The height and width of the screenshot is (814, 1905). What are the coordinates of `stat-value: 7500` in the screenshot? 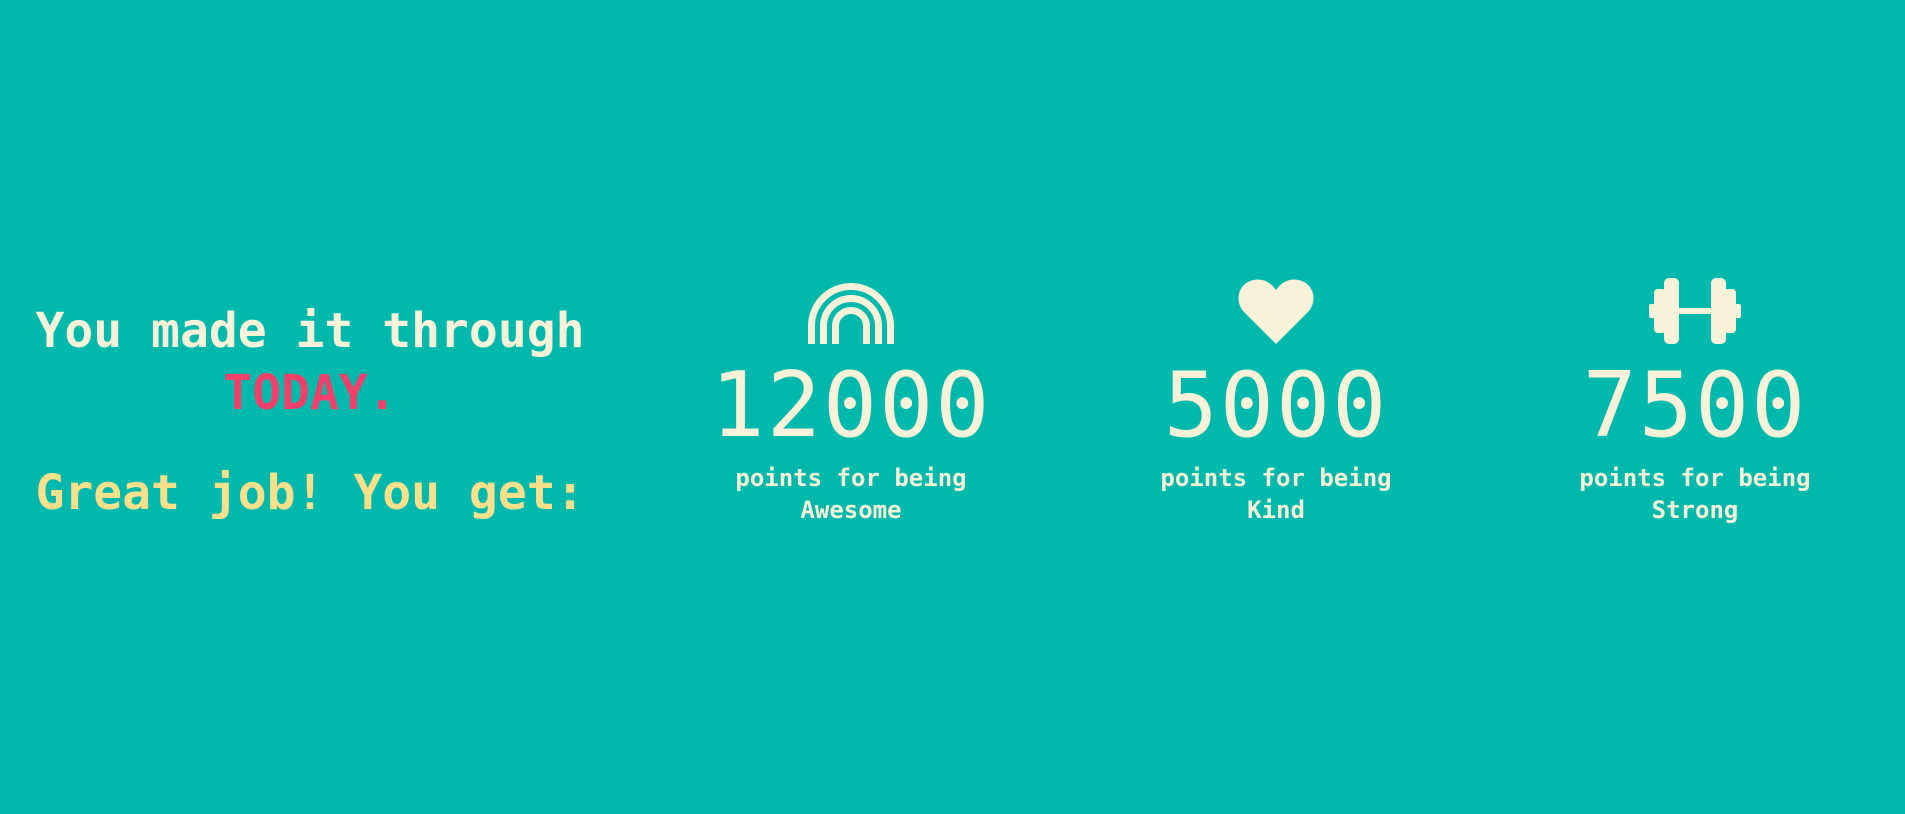 It's located at (1695, 405).